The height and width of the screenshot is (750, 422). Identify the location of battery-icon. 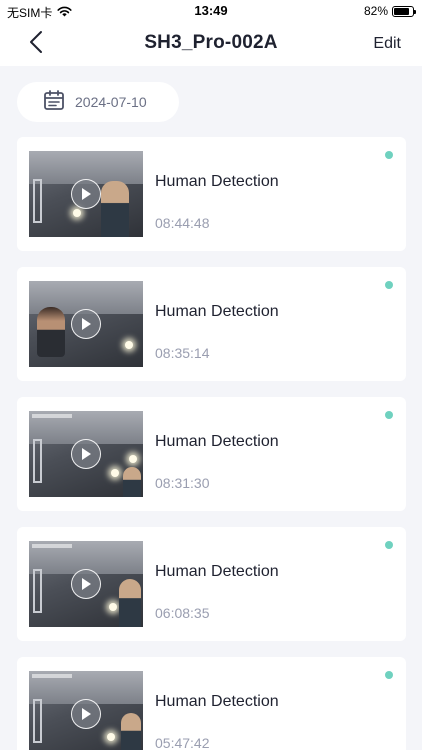
(404, 11).